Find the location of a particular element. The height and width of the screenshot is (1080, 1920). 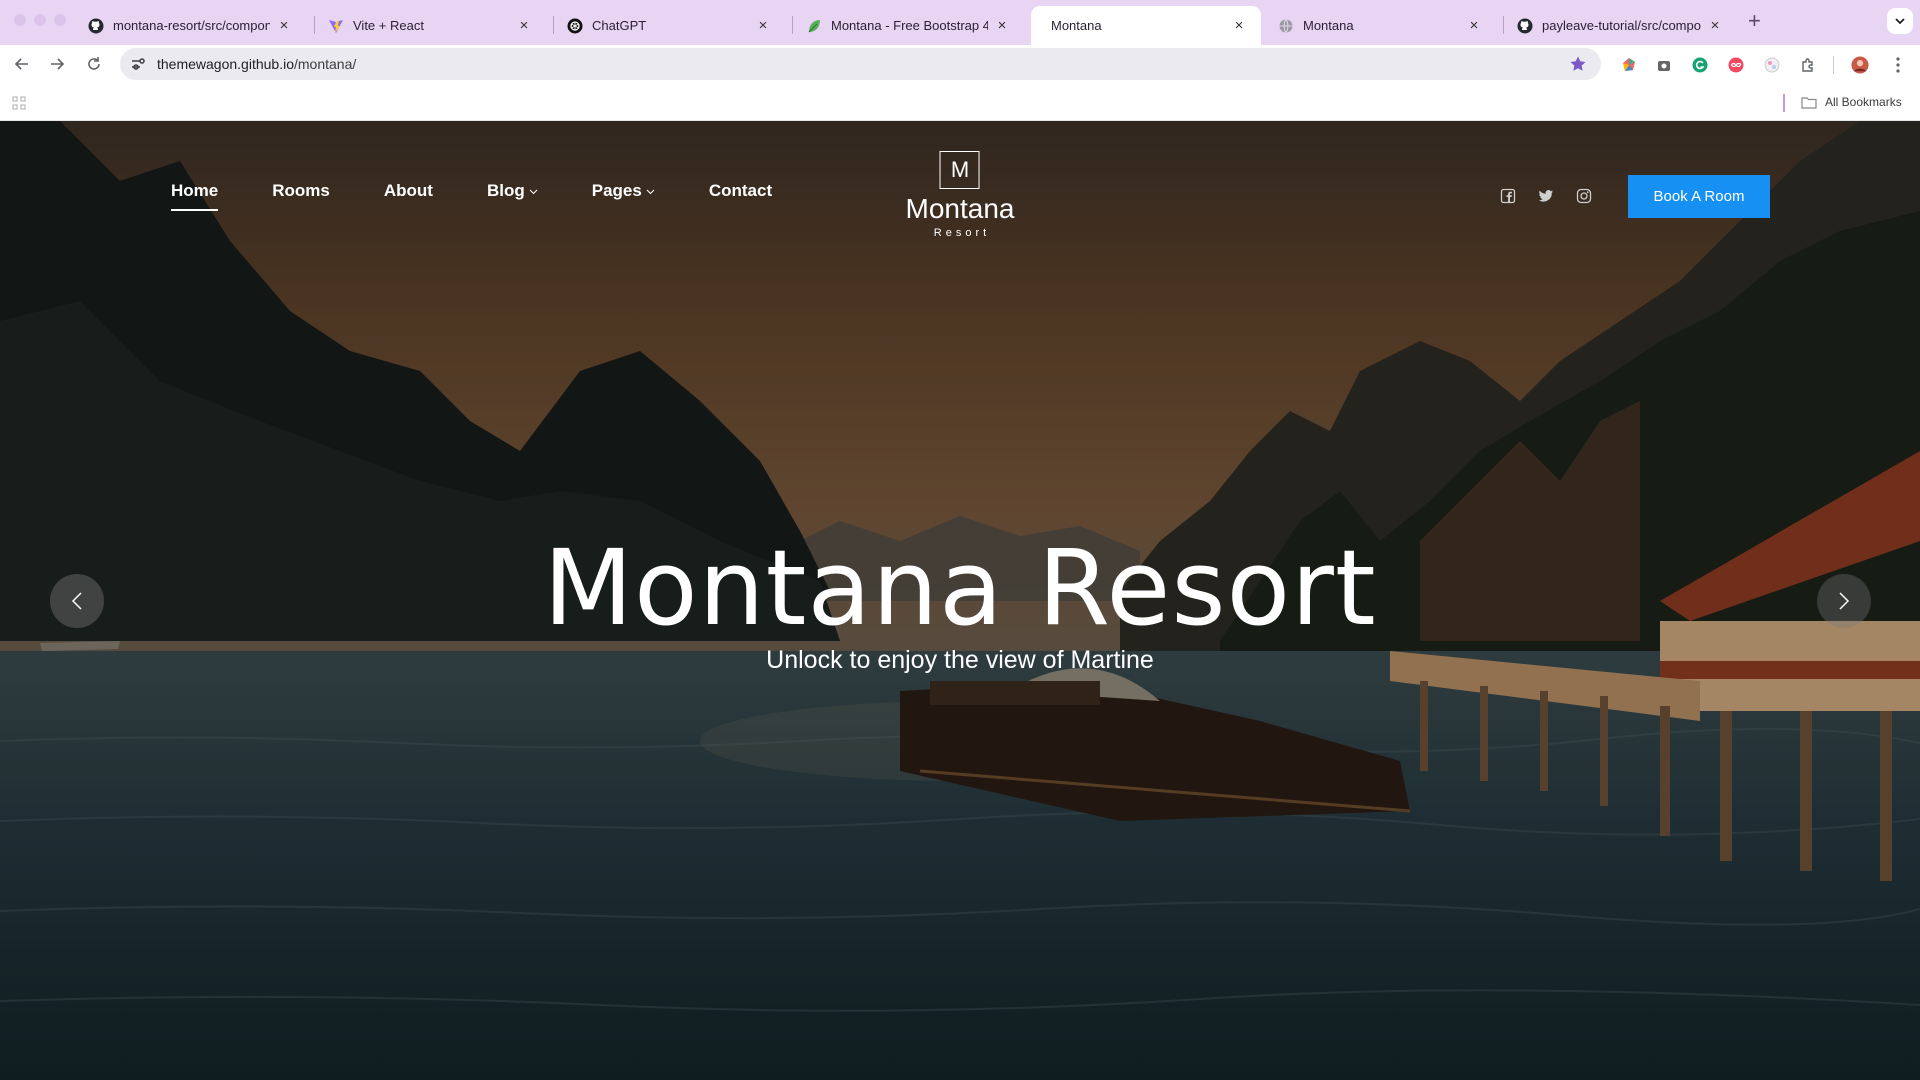

vite-icon is located at coordinates (336, 26).